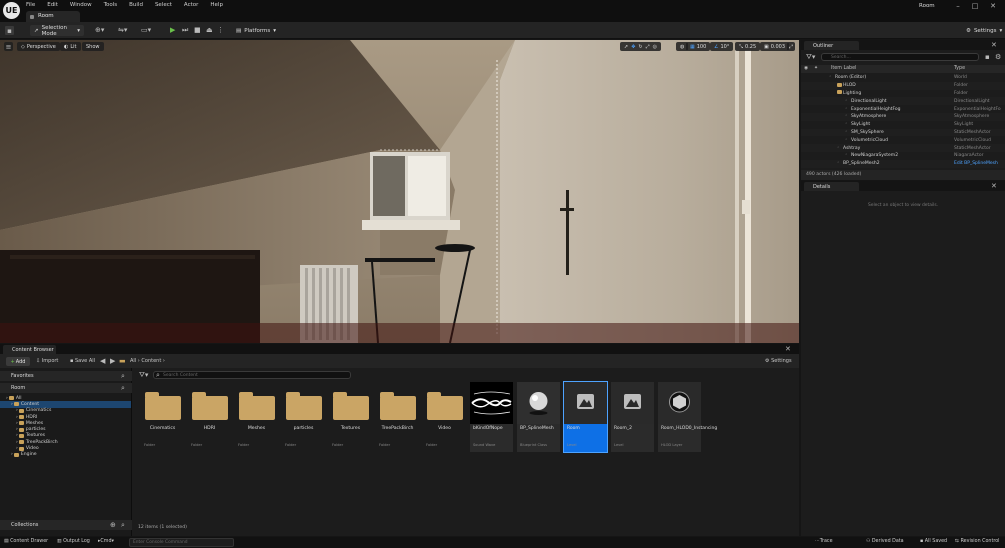  Describe the element at coordinates (151, 361) in the screenshot. I see `breadcrumb-content: Content` at that location.